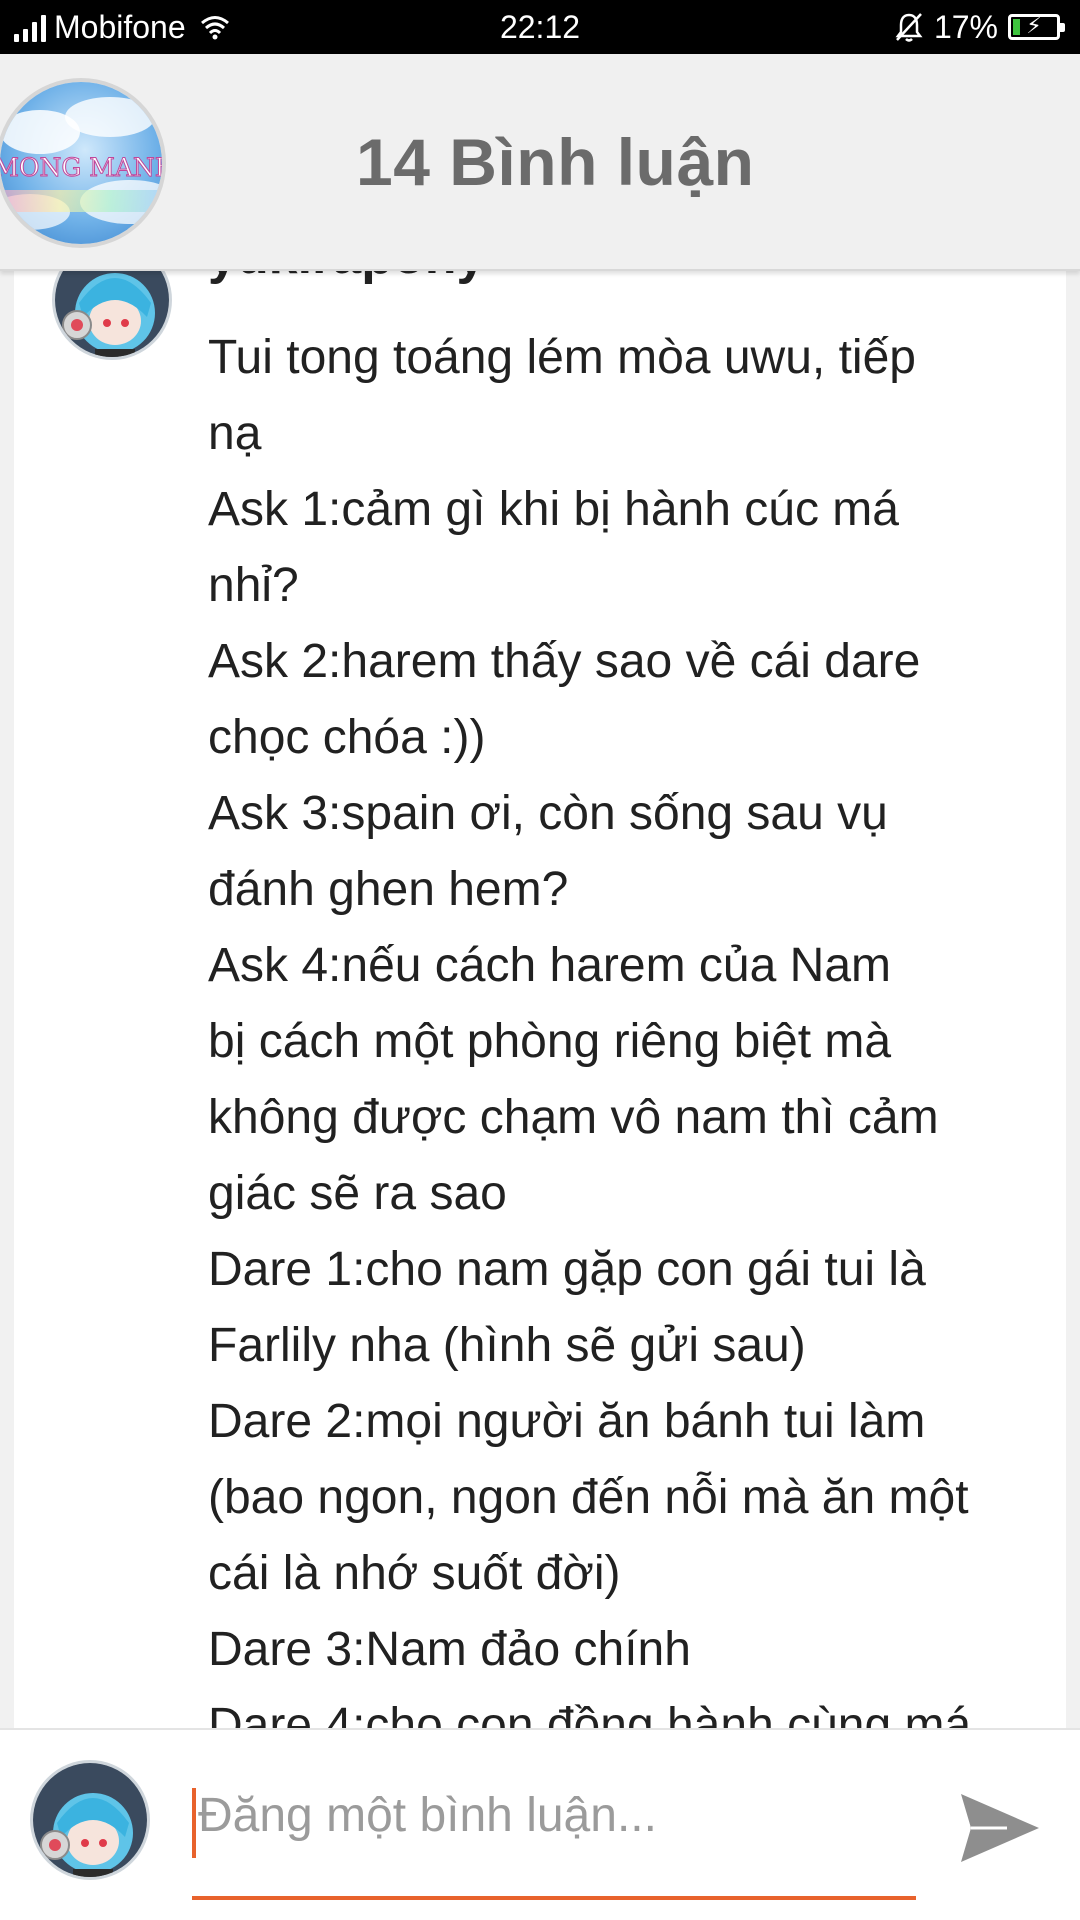 This screenshot has height=1920, width=1080. What do you see at coordinates (554, 1815) in the screenshot?
I see `comment-input` at bounding box center [554, 1815].